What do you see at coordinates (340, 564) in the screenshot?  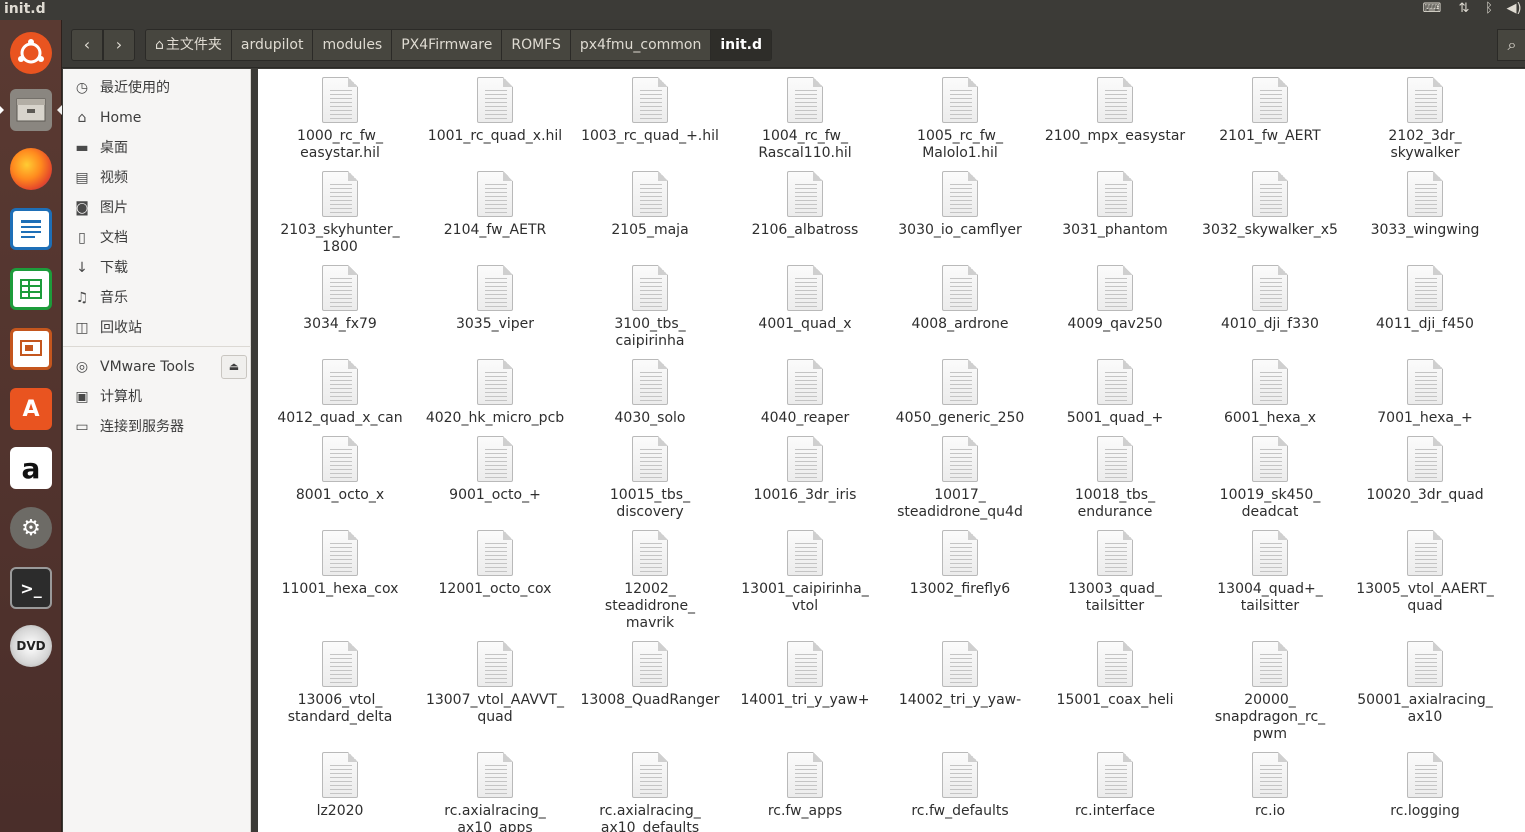 I see `file-item: 11001_hexa_cox` at bounding box center [340, 564].